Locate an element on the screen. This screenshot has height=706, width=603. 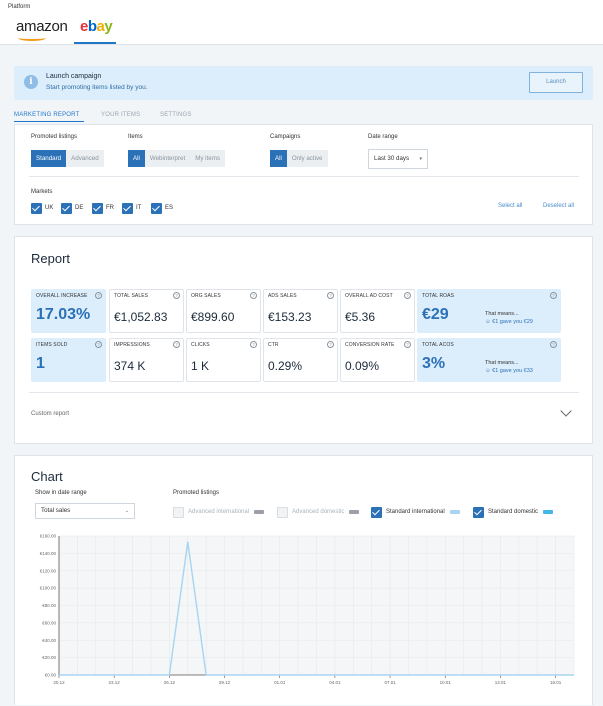
card-org-sales: ORG SALES ? €899.60 is located at coordinates (223, 311).